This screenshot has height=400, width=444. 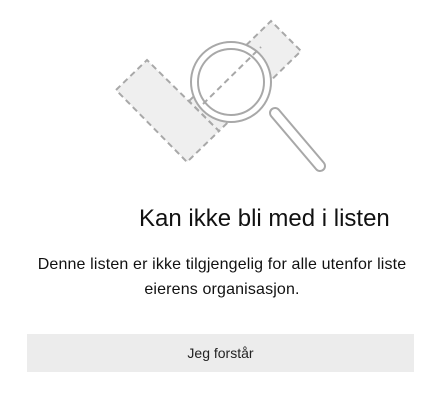 I want to click on dialog-title: Kan ikke bli med i listen, so click(x=264, y=218).